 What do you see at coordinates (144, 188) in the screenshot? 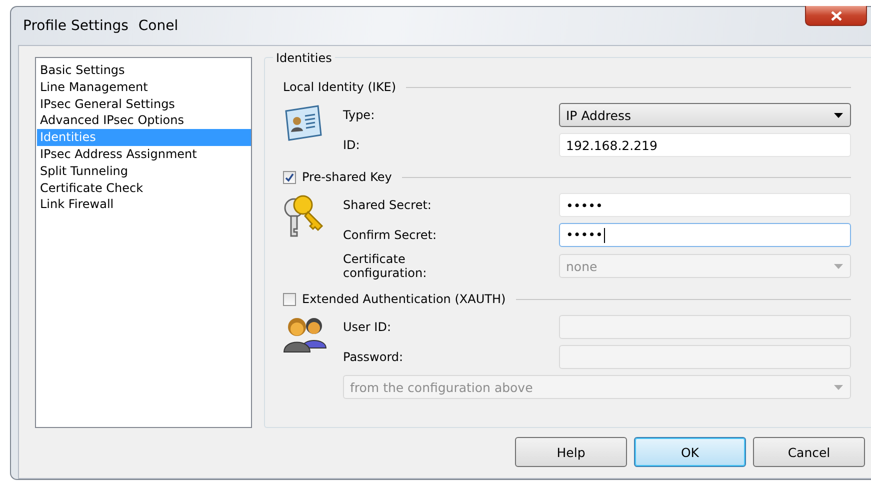
I see `category-item: Certificate Check` at bounding box center [144, 188].